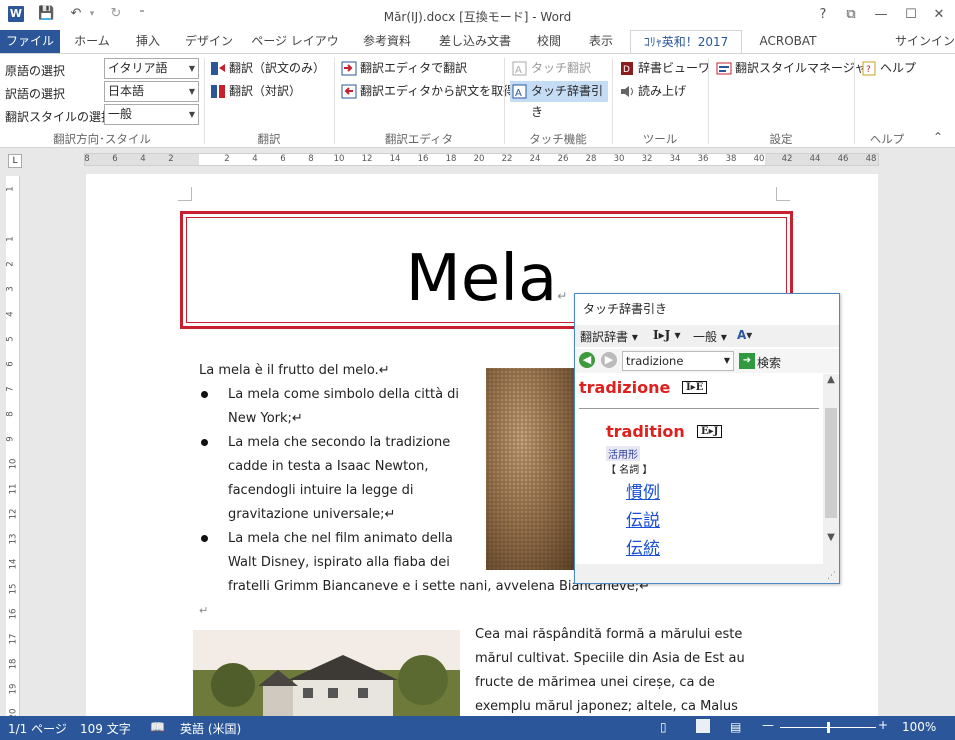 The height and width of the screenshot is (740, 955). What do you see at coordinates (10, 339) in the screenshot?
I see `vruler-number: 5` at bounding box center [10, 339].